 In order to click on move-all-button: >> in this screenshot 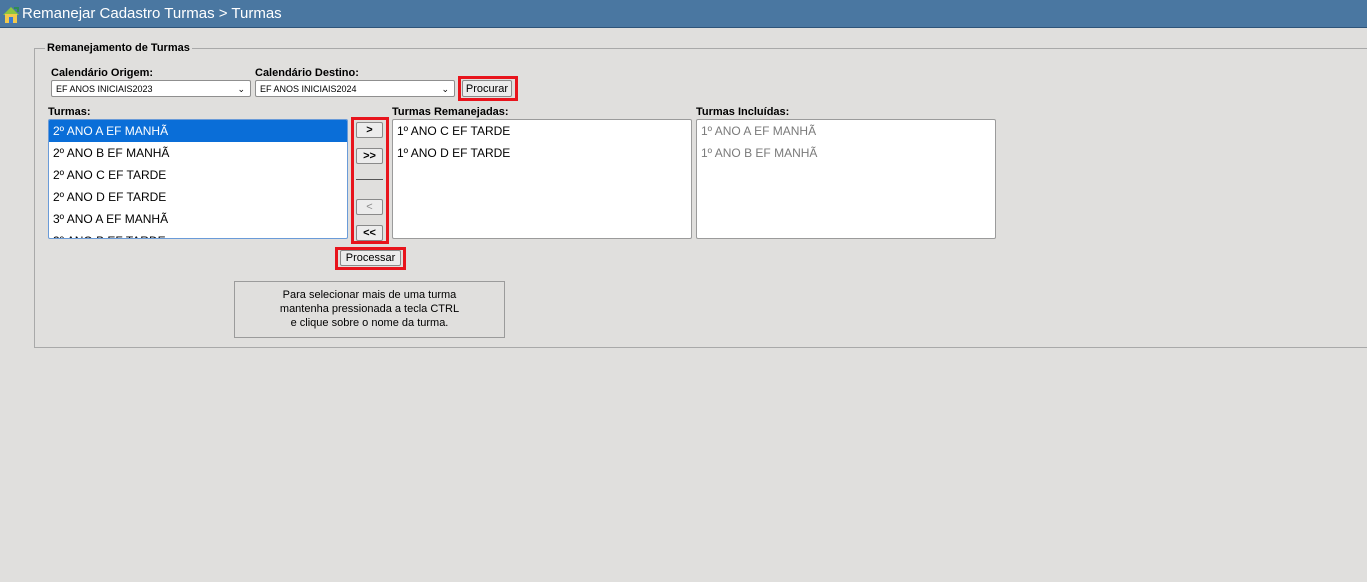, I will do `click(369, 156)`.